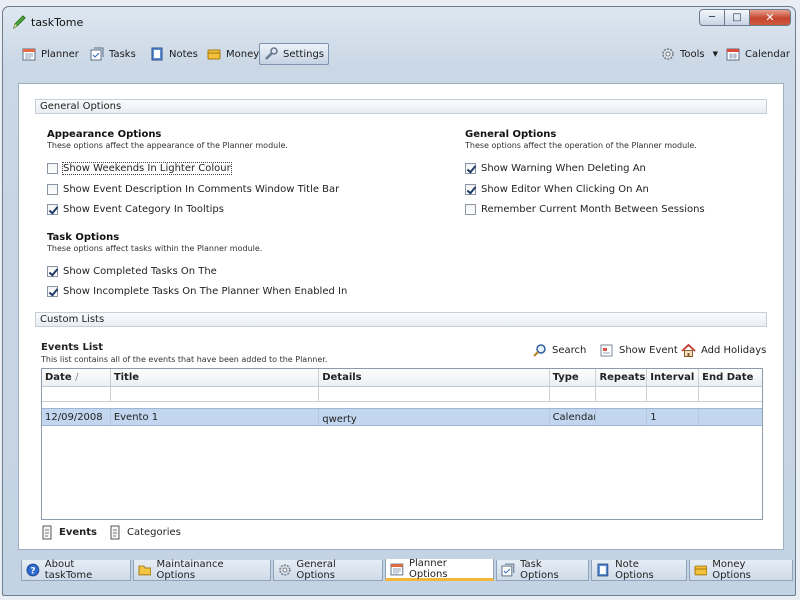 The image size is (800, 600). What do you see at coordinates (145, 532) in the screenshot?
I see `subtab-categories: Categories` at bounding box center [145, 532].